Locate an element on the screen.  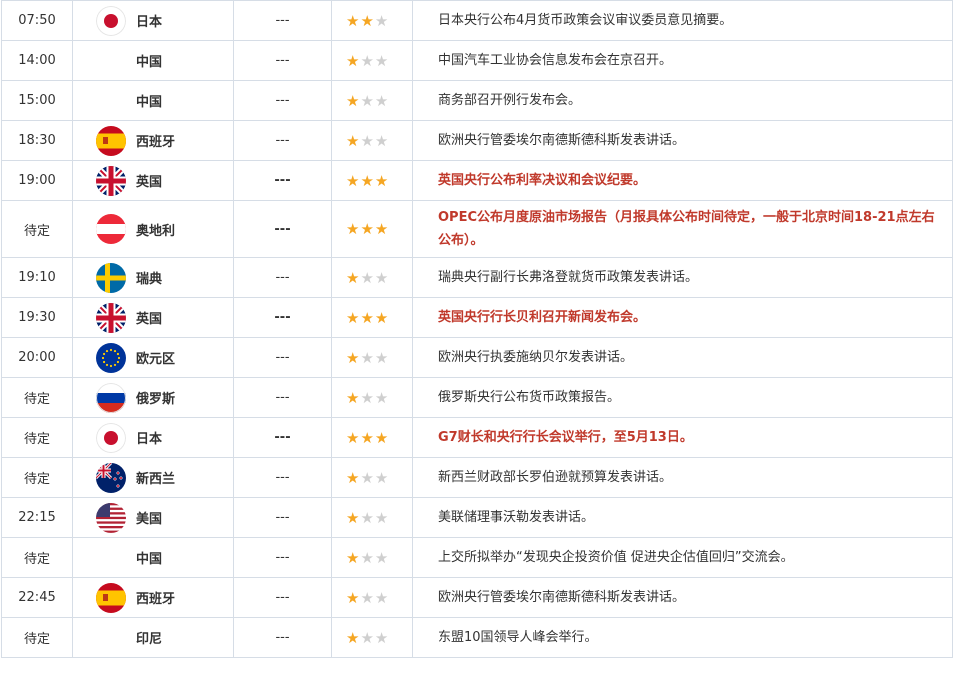
country-cell: 美国 is located at coordinates (153, 517).